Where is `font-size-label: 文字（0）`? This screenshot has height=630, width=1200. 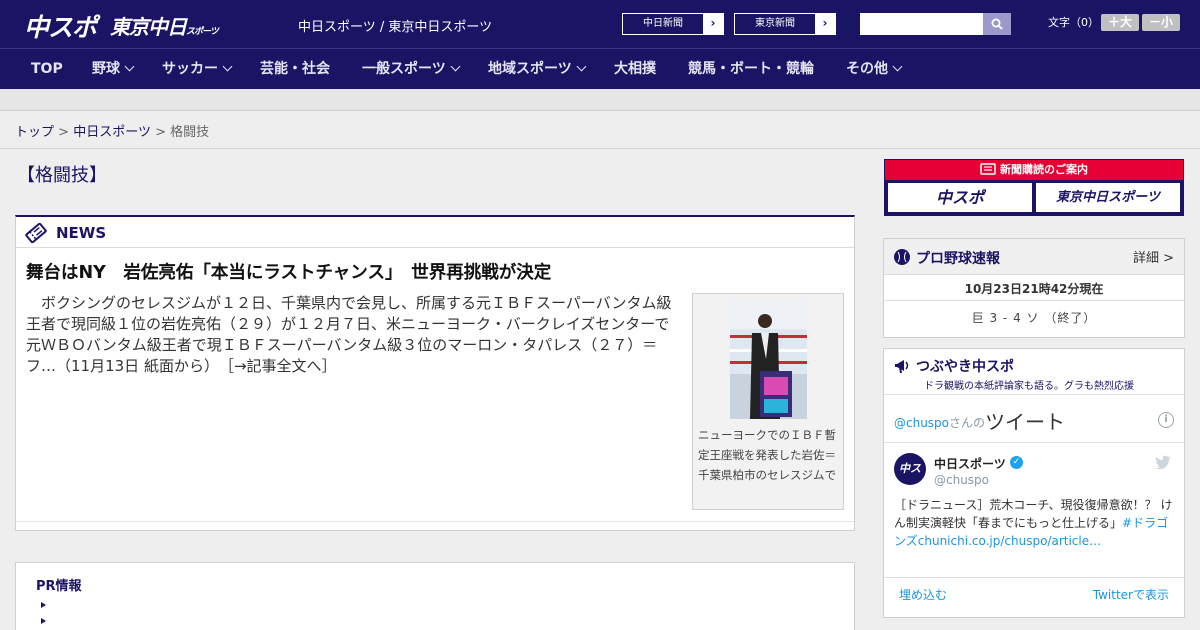 font-size-label: 文字（0） is located at coordinates (1073, 22).